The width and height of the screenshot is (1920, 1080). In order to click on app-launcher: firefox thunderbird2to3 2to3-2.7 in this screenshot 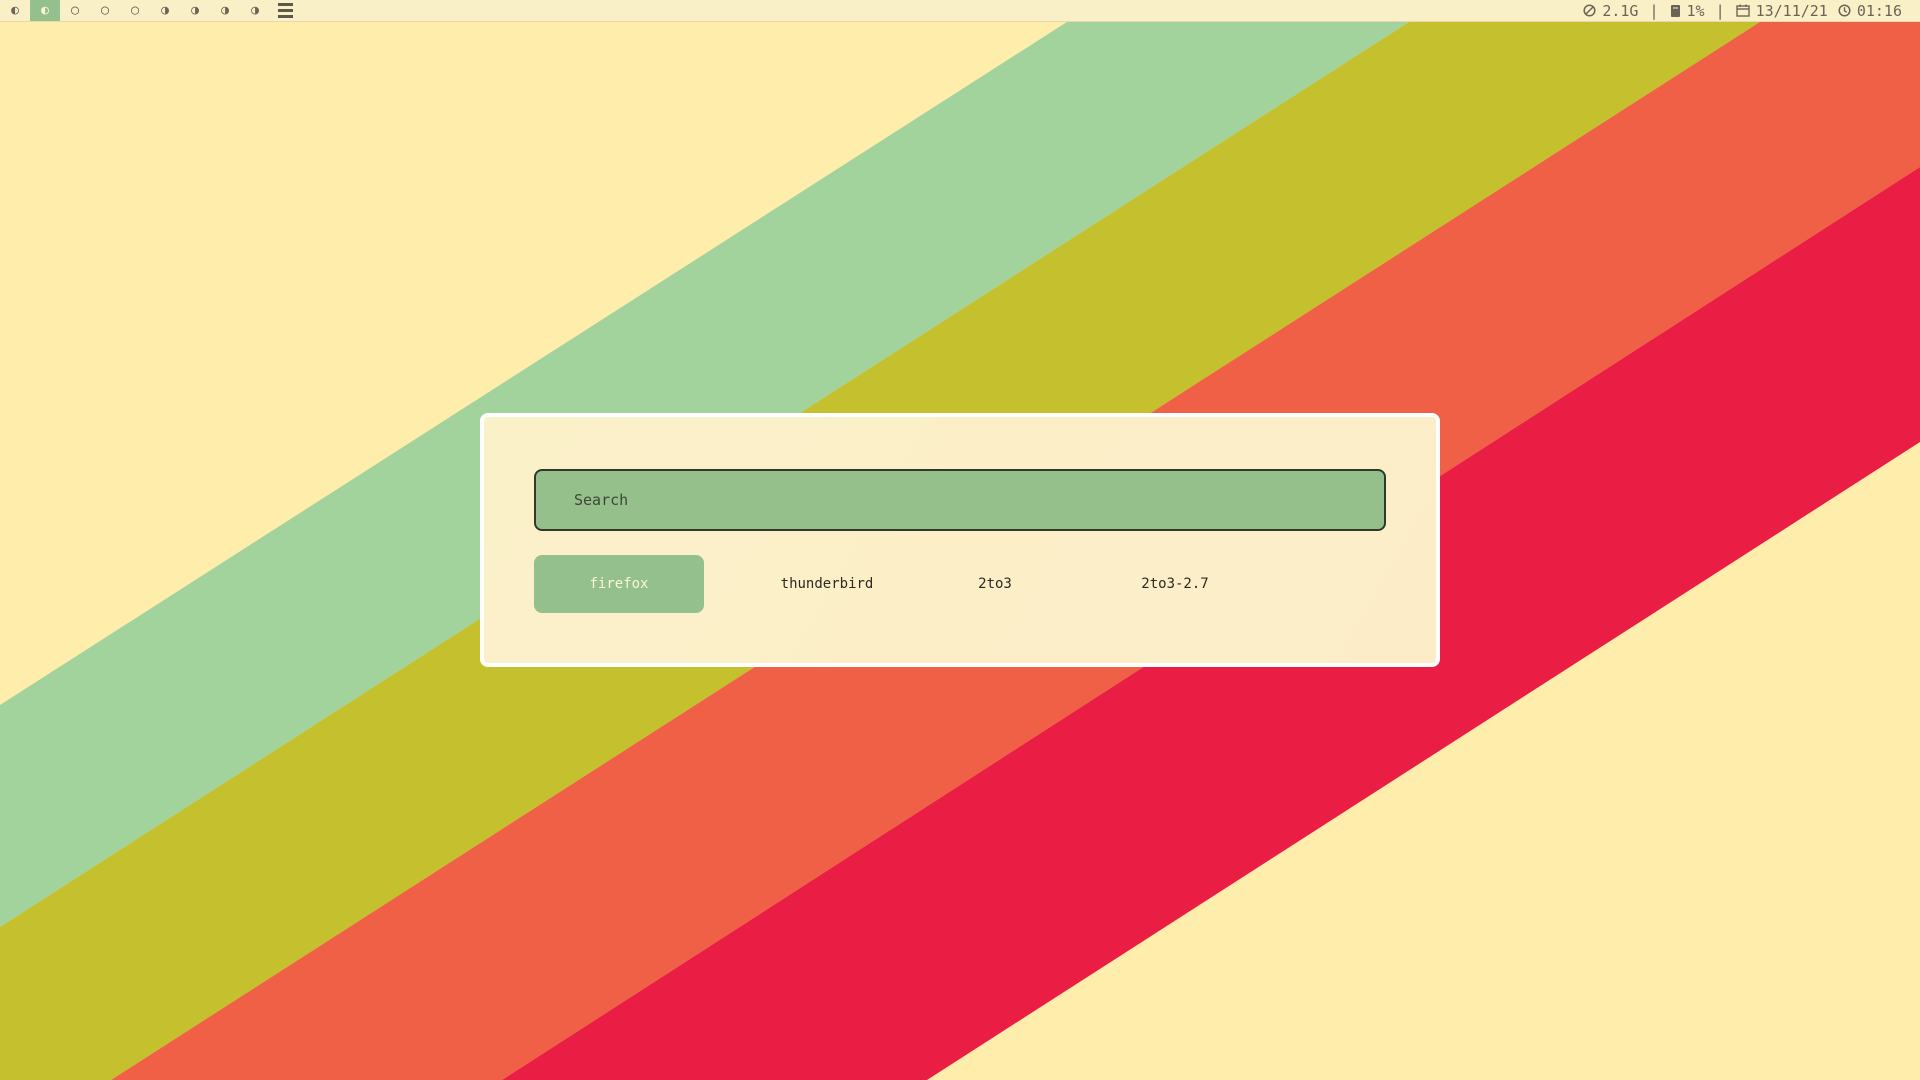, I will do `click(960, 540)`.